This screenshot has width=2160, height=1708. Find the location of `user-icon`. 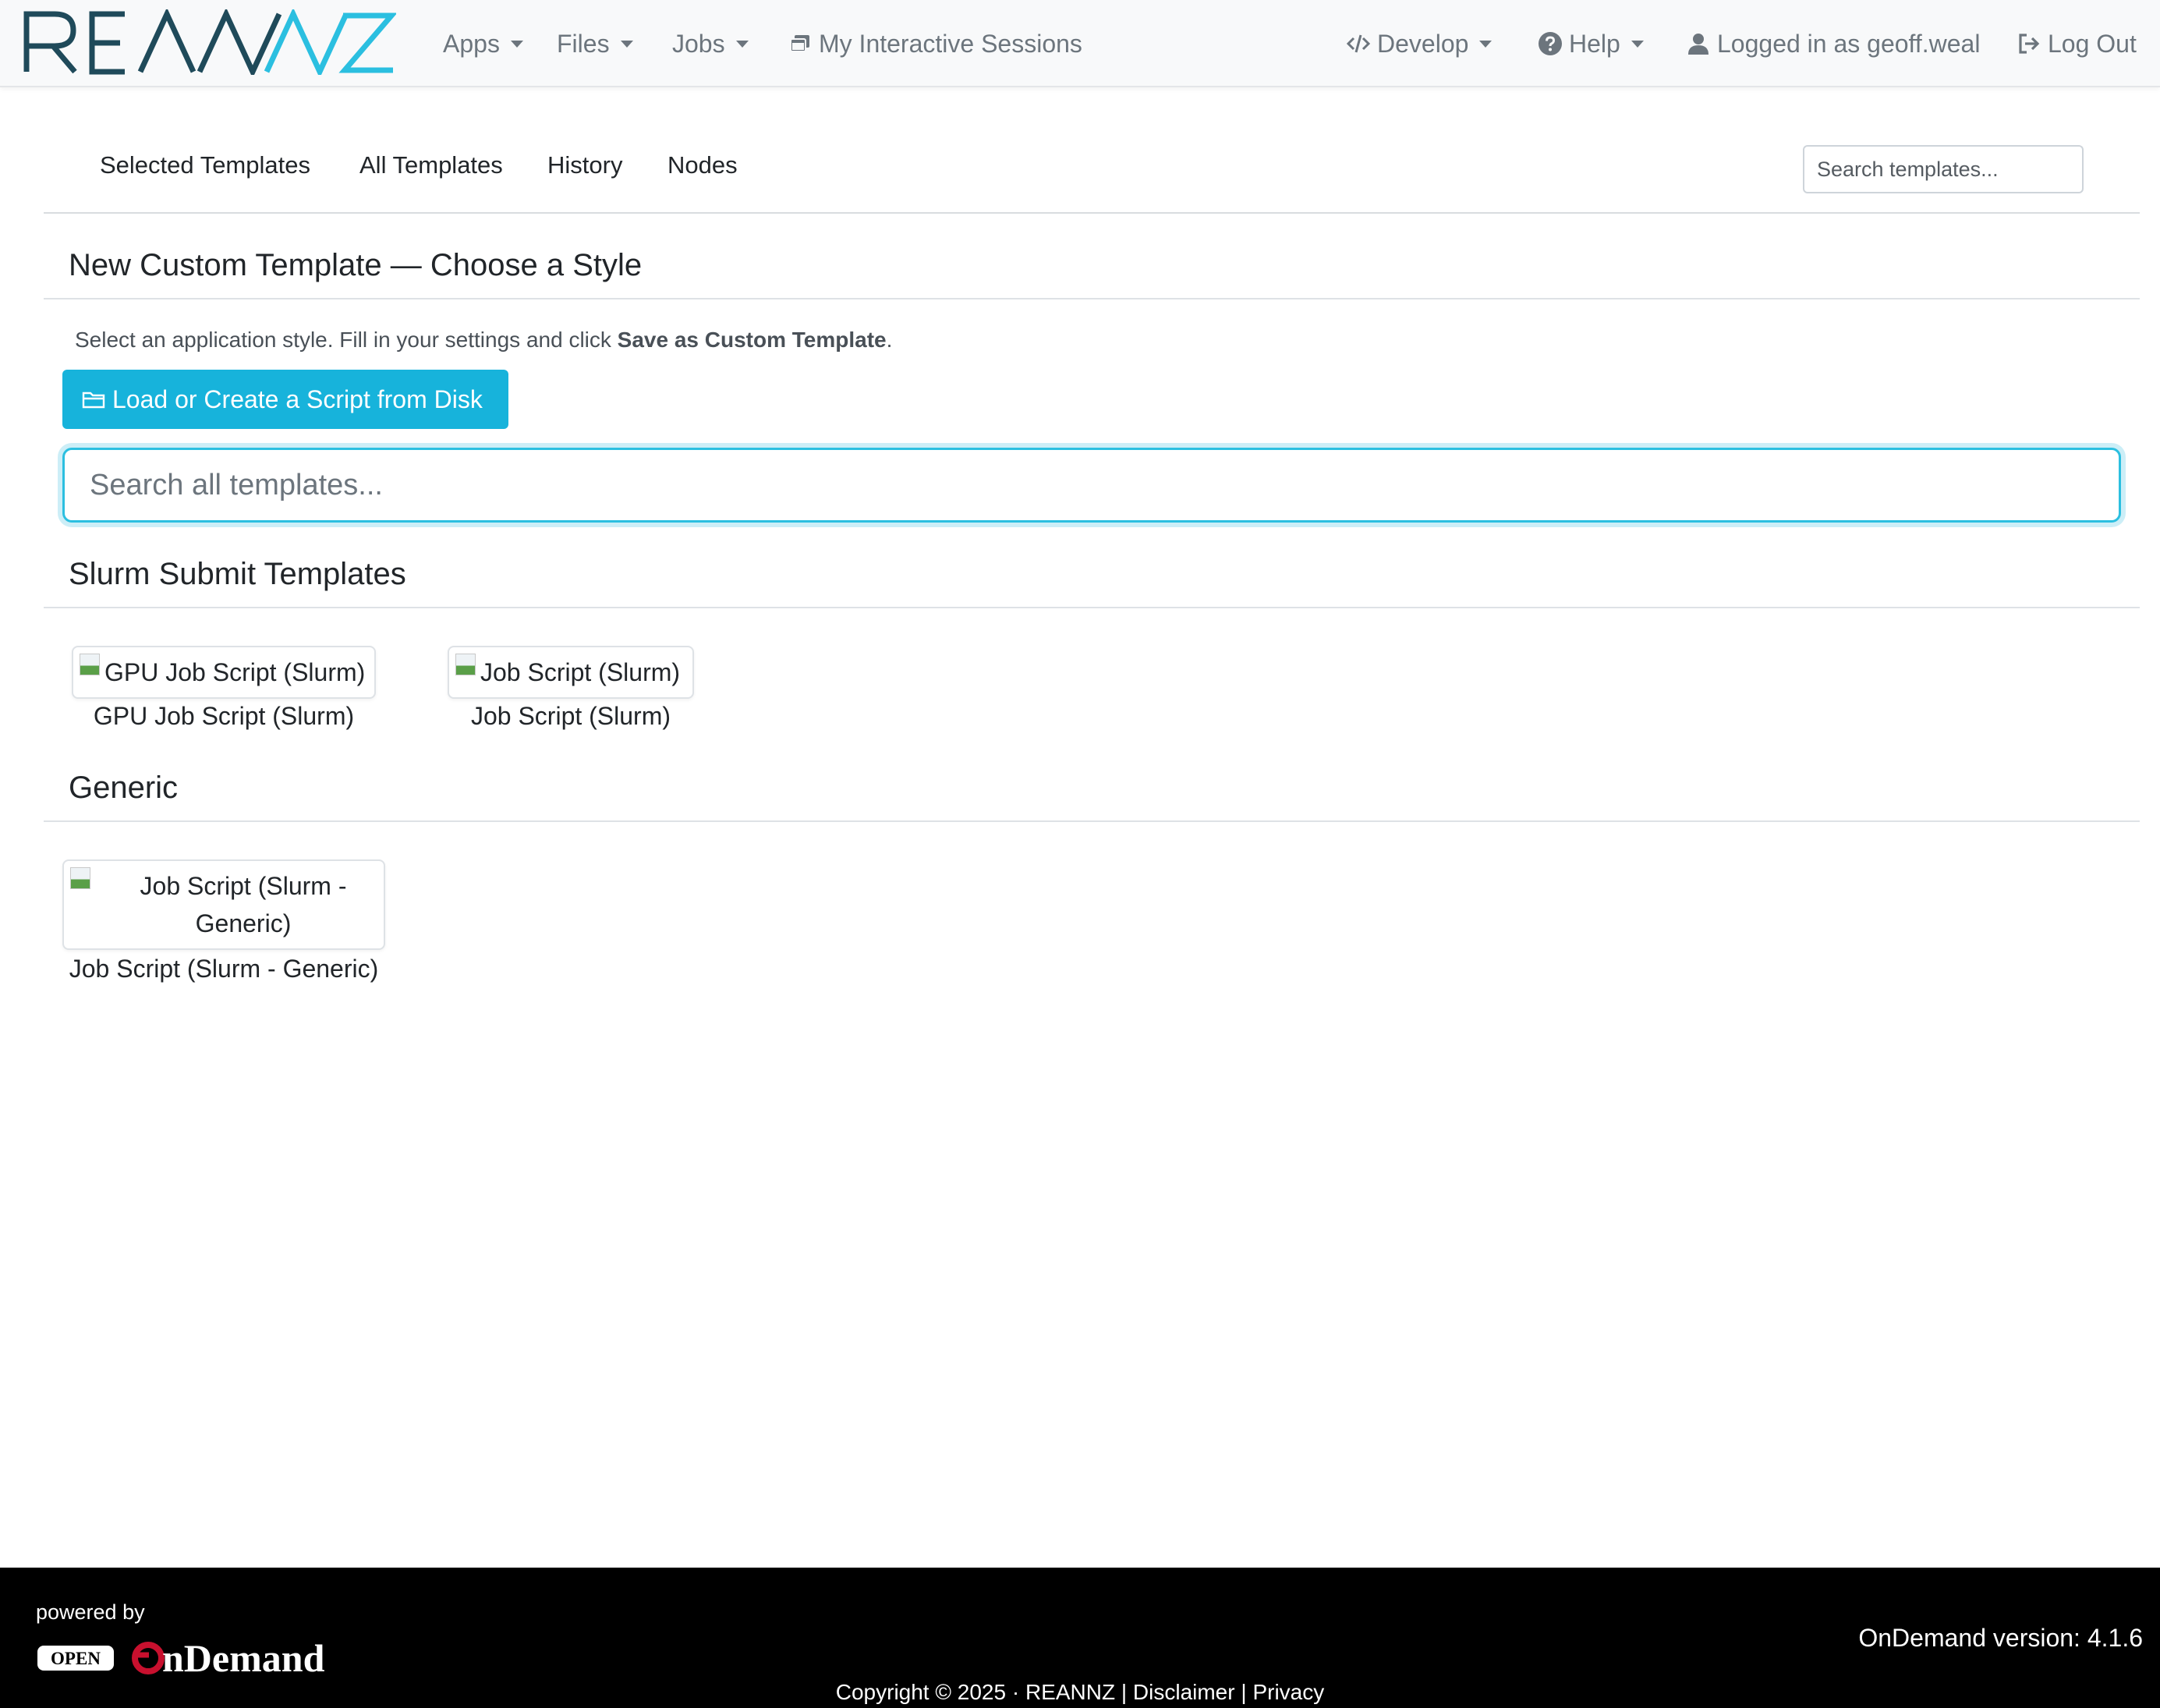

user-icon is located at coordinates (1699, 43).